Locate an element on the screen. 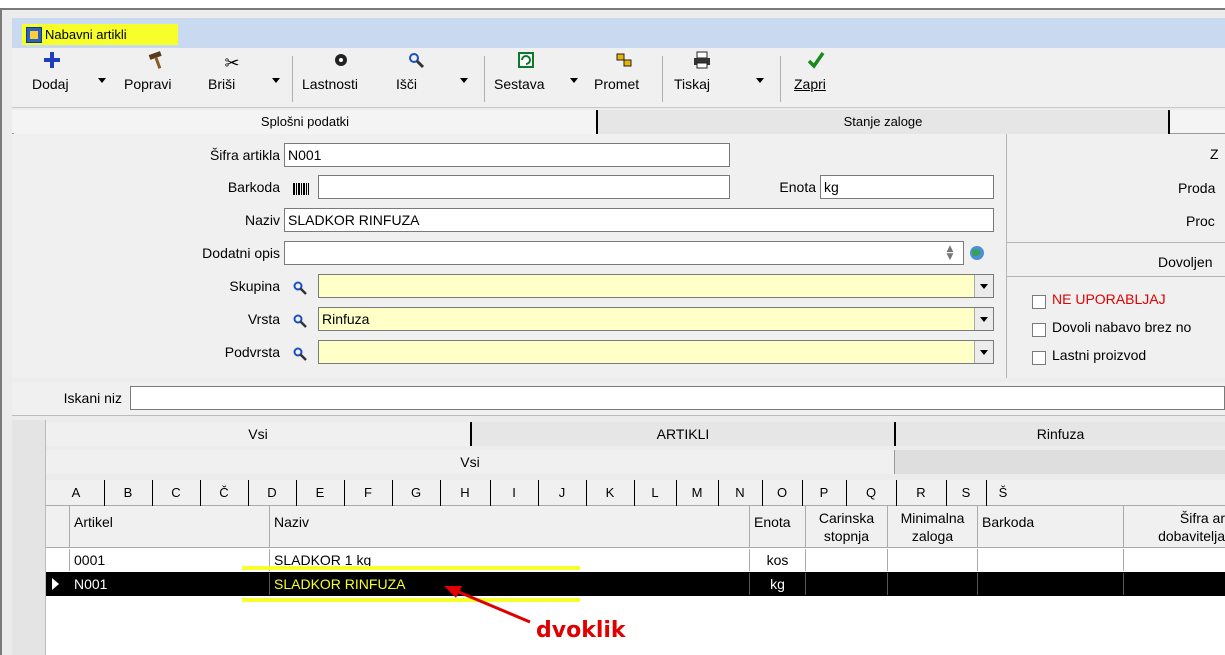 This screenshot has width=1225, height=655. search-string-input is located at coordinates (677, 398).